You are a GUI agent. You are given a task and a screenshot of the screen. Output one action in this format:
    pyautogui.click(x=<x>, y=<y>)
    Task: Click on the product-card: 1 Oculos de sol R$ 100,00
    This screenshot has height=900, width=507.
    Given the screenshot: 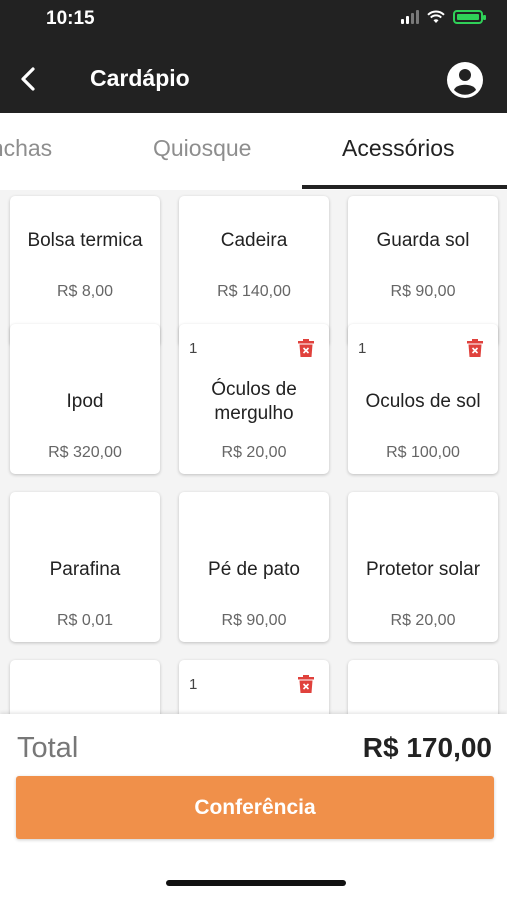 What is the action you would take?
    pyautogui.click(x=423, y=399)
    